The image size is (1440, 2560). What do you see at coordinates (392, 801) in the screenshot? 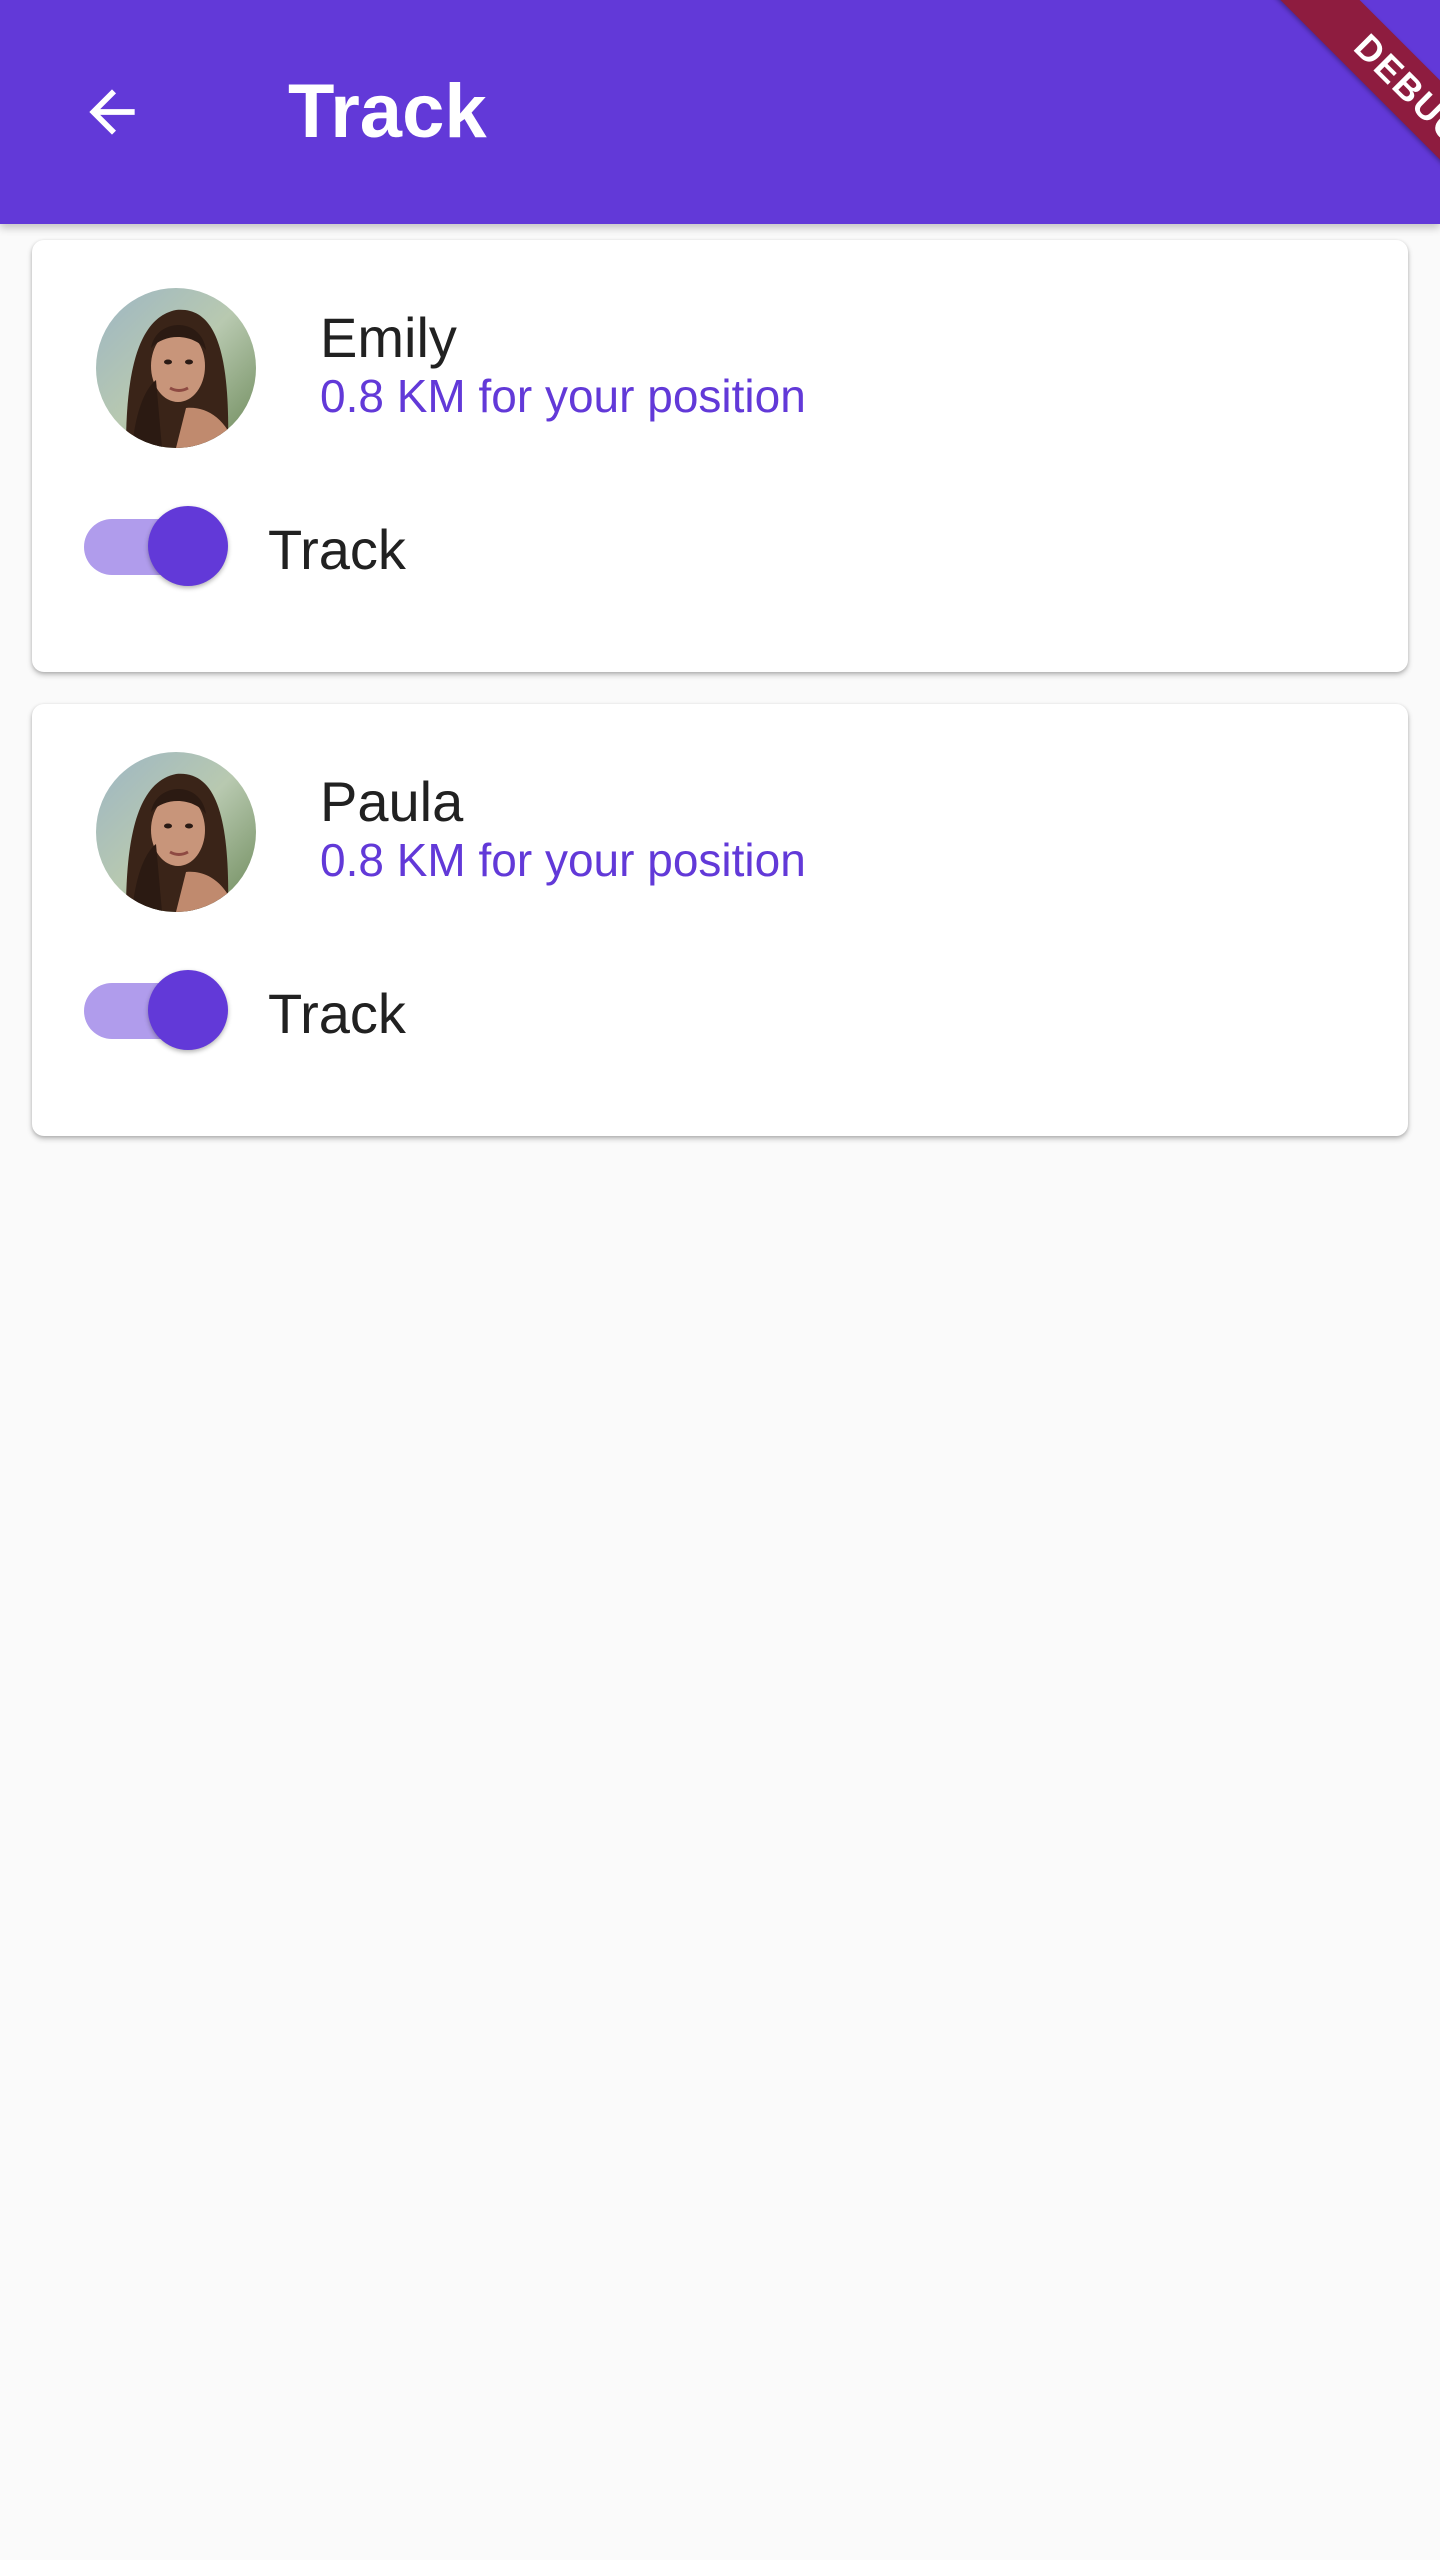
I see `contact-name: Paula` at bounding box center [392, 801].